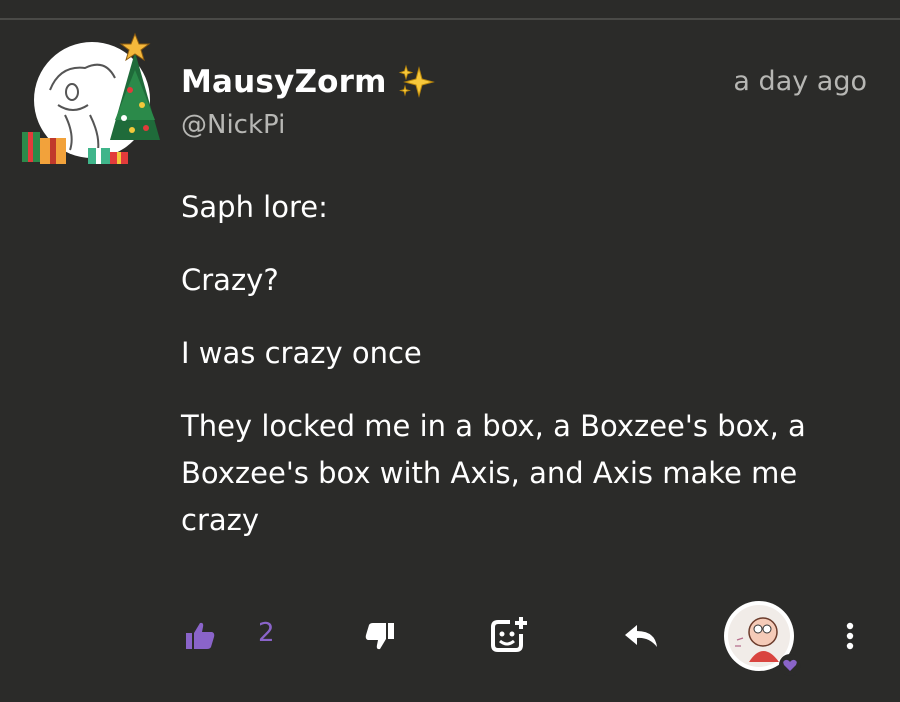 The width and height of the screenshot is (900, 702). I want to click on author-avatar, so click(92, 100).